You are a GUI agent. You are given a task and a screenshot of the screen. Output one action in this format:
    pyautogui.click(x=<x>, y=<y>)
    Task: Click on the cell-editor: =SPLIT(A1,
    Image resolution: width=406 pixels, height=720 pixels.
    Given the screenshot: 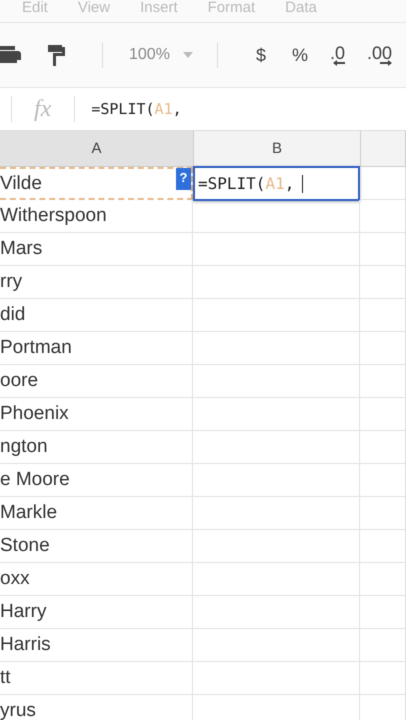 What is the action you would take?
    pyautogui.click(x=276, y=183)
    